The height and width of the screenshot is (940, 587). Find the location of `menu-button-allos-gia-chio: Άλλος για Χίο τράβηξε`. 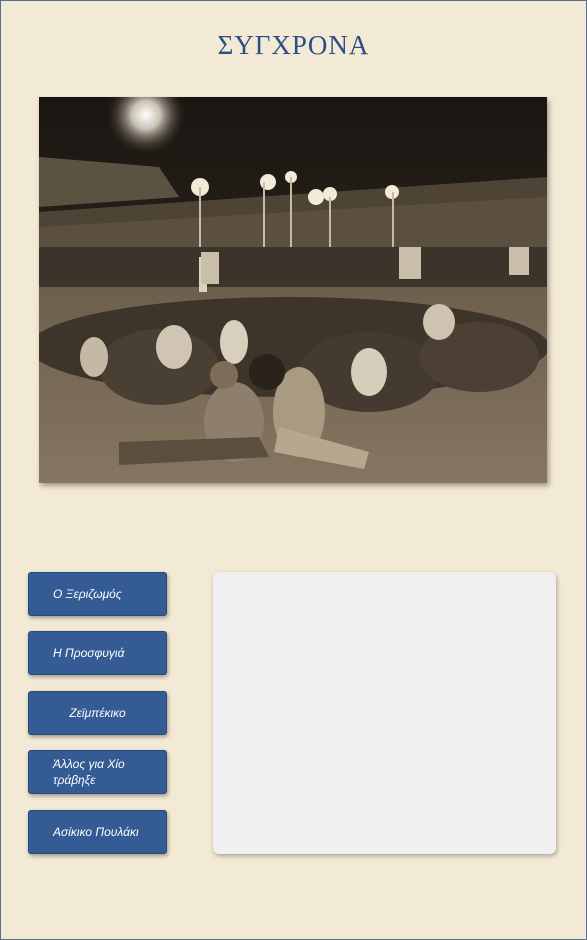

menu-button-allos-gia-chio: Άλλος για Χίο τράβηξε is located at coordinates (97, 772).